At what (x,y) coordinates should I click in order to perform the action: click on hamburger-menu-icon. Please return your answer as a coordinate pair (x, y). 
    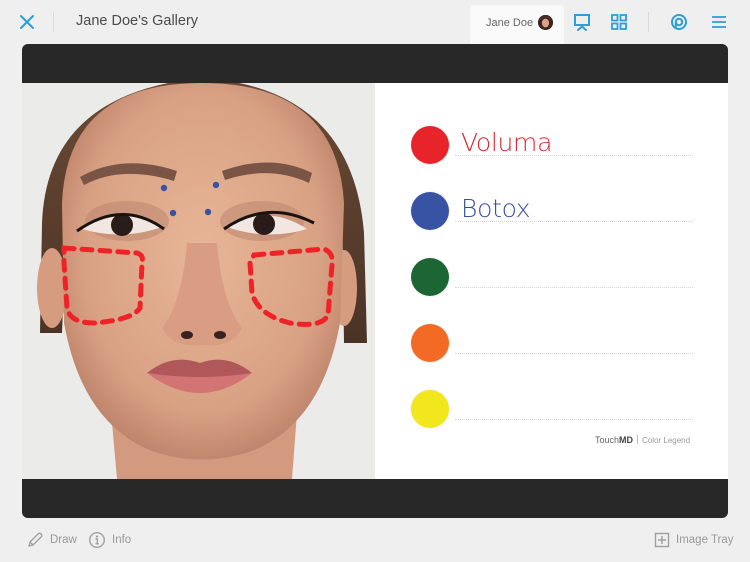
    Looking at the image, I should click on (719, 22).